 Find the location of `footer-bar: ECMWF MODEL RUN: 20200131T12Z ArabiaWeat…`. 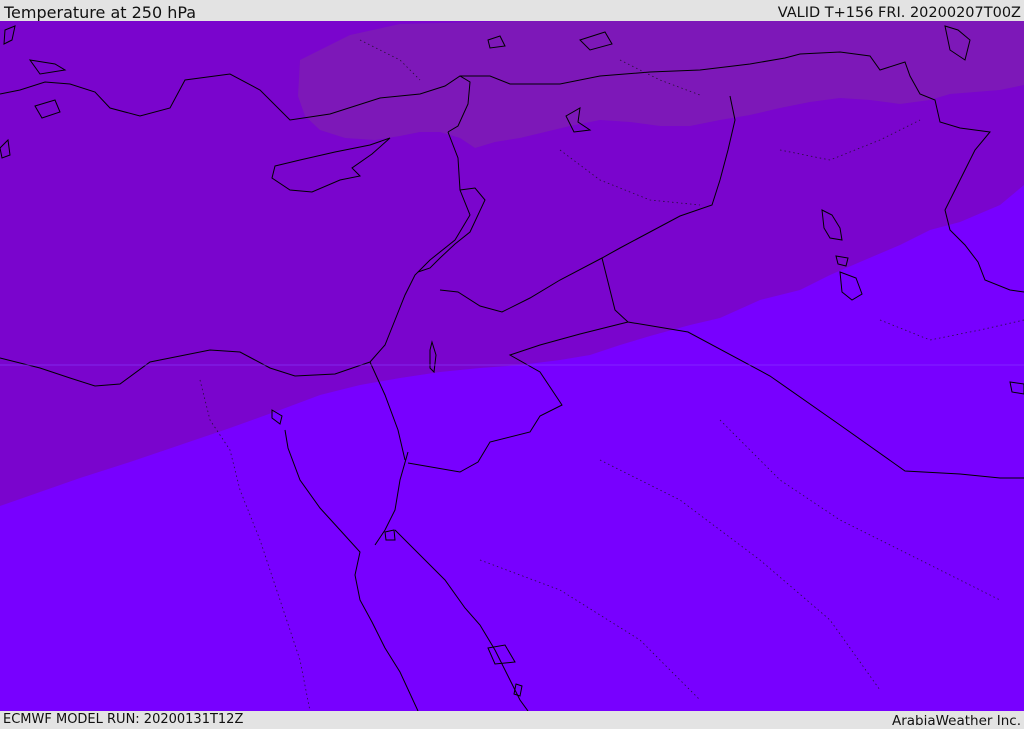

footer-bar: ECMWF MODEL RUN: 20200131T12Z ArabiaWeat… is located at coordinates (512, 720).